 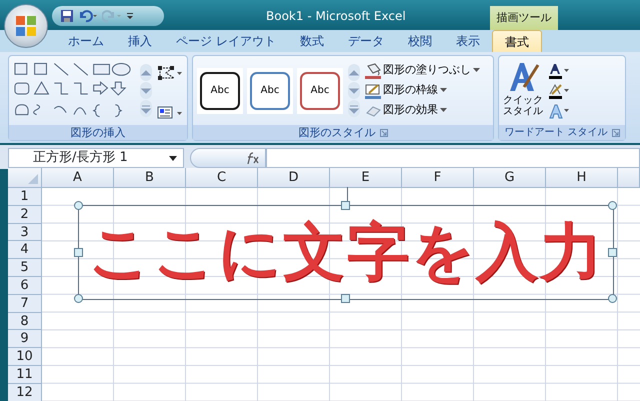 What do you see at coordinates (98, 132) in the screenshot?
I see `group-label: 図形の挿入` at bounding box center [98, 132].